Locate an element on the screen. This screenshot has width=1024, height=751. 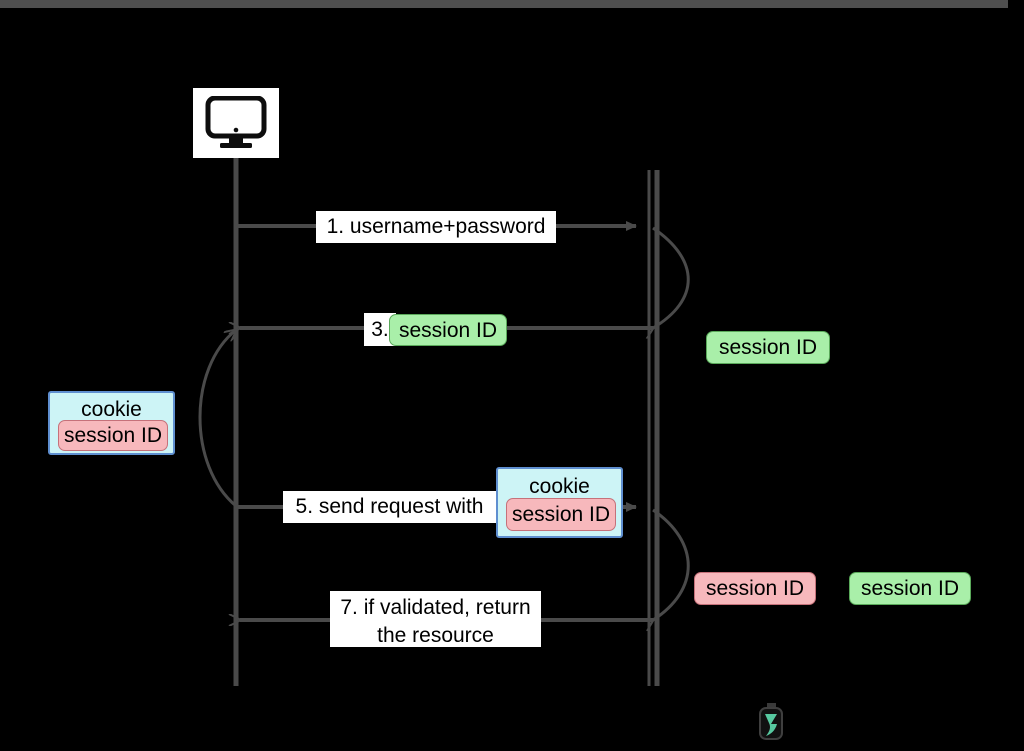
watermark is located at coordinates (774, 722).